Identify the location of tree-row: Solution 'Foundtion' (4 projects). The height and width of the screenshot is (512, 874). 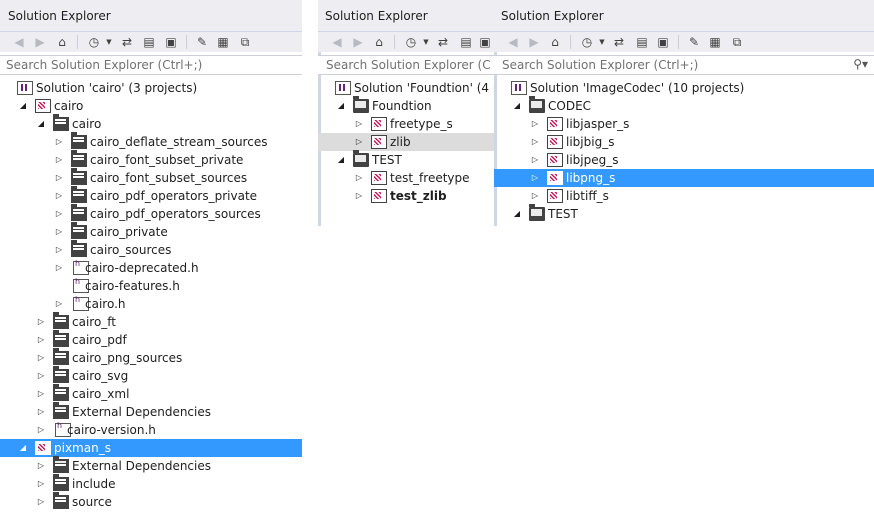
(407, 88).